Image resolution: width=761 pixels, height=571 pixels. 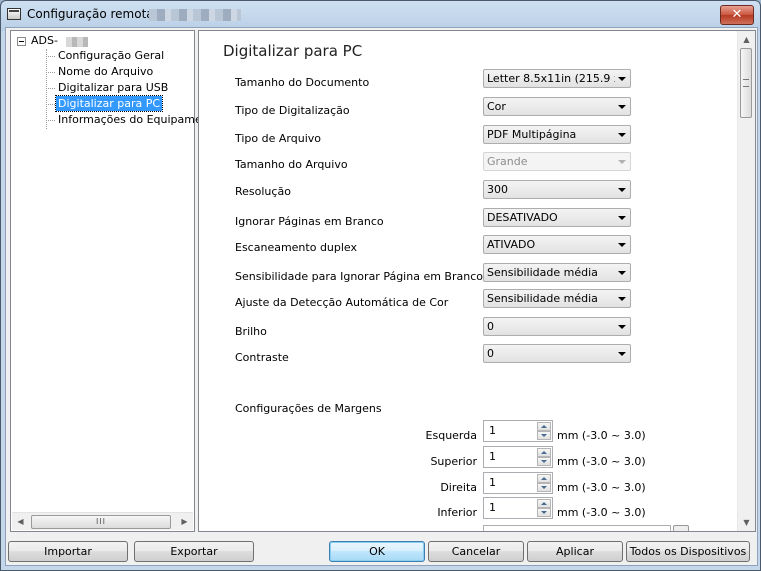 What do you see at coordinates (309, 221) in the screenshot?
I see `setting-label: Ignorar Páginas em Branco` at bounding box center [309, 221].